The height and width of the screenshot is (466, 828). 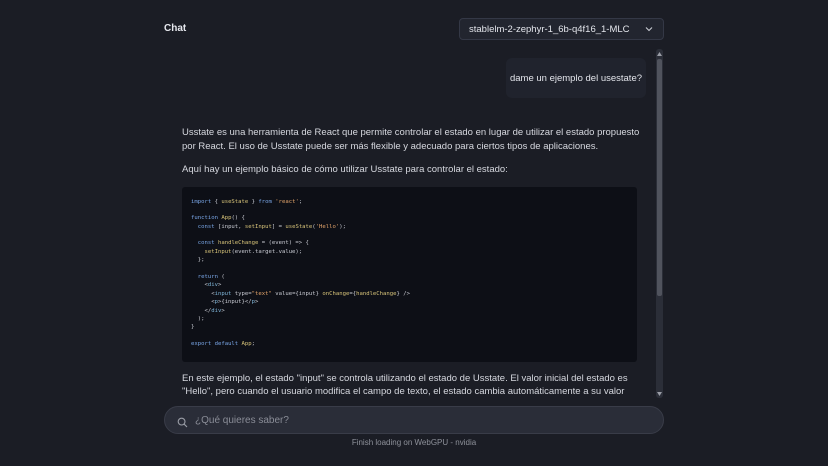 I want to click on code-line: <div>, so click(x=206, y=285).